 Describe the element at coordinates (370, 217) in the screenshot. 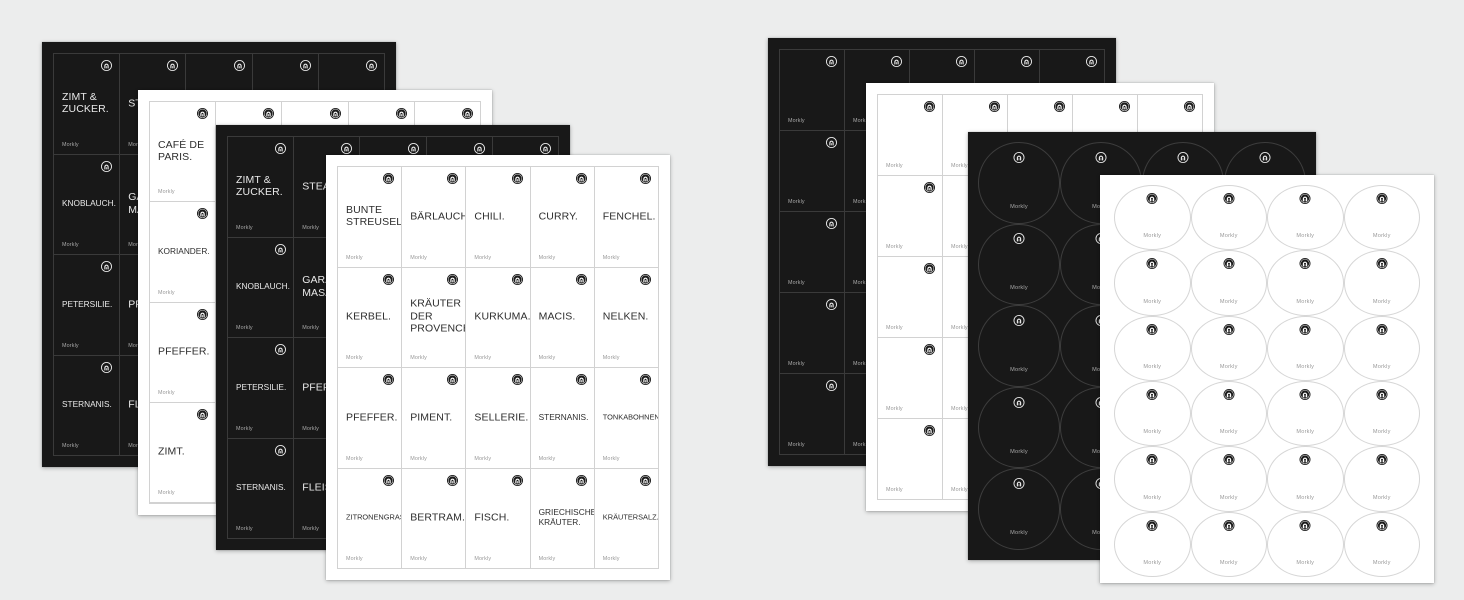

I see `label-cell: BUNTE STREUSEL. Morkly` at that location.